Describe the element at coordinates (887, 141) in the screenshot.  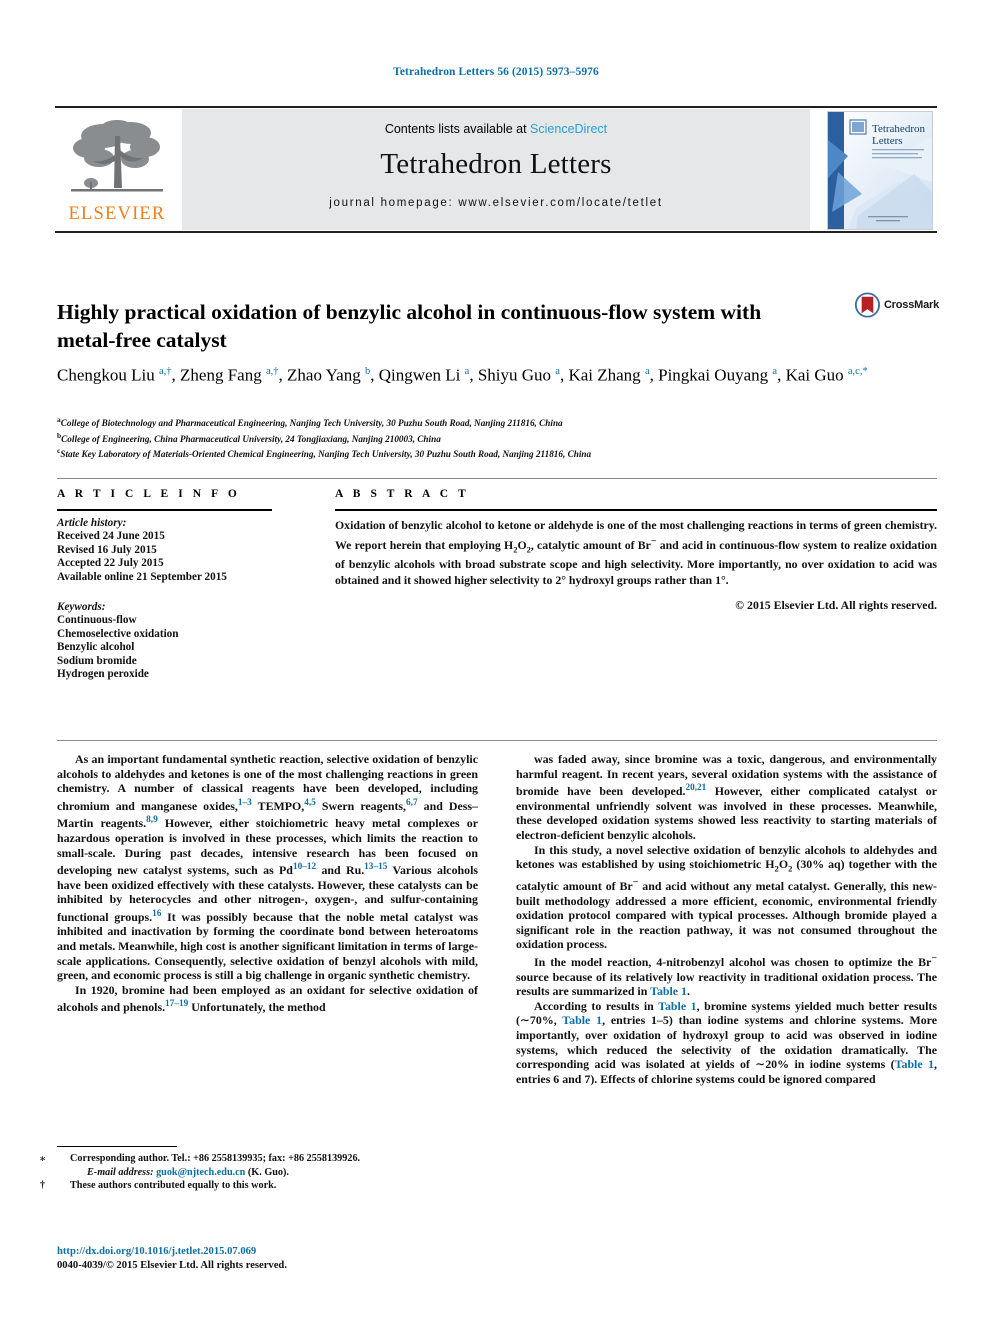
I see `svg-text: Letters` at that location.